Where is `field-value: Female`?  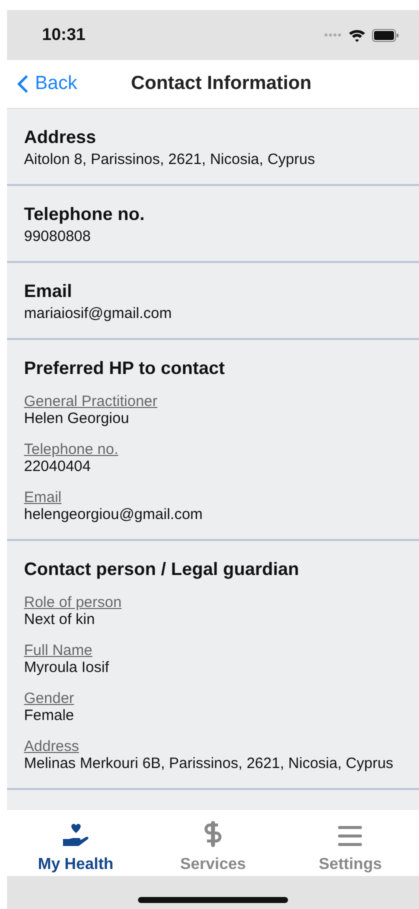
field-value: Female is located at coordinates (50, 715).